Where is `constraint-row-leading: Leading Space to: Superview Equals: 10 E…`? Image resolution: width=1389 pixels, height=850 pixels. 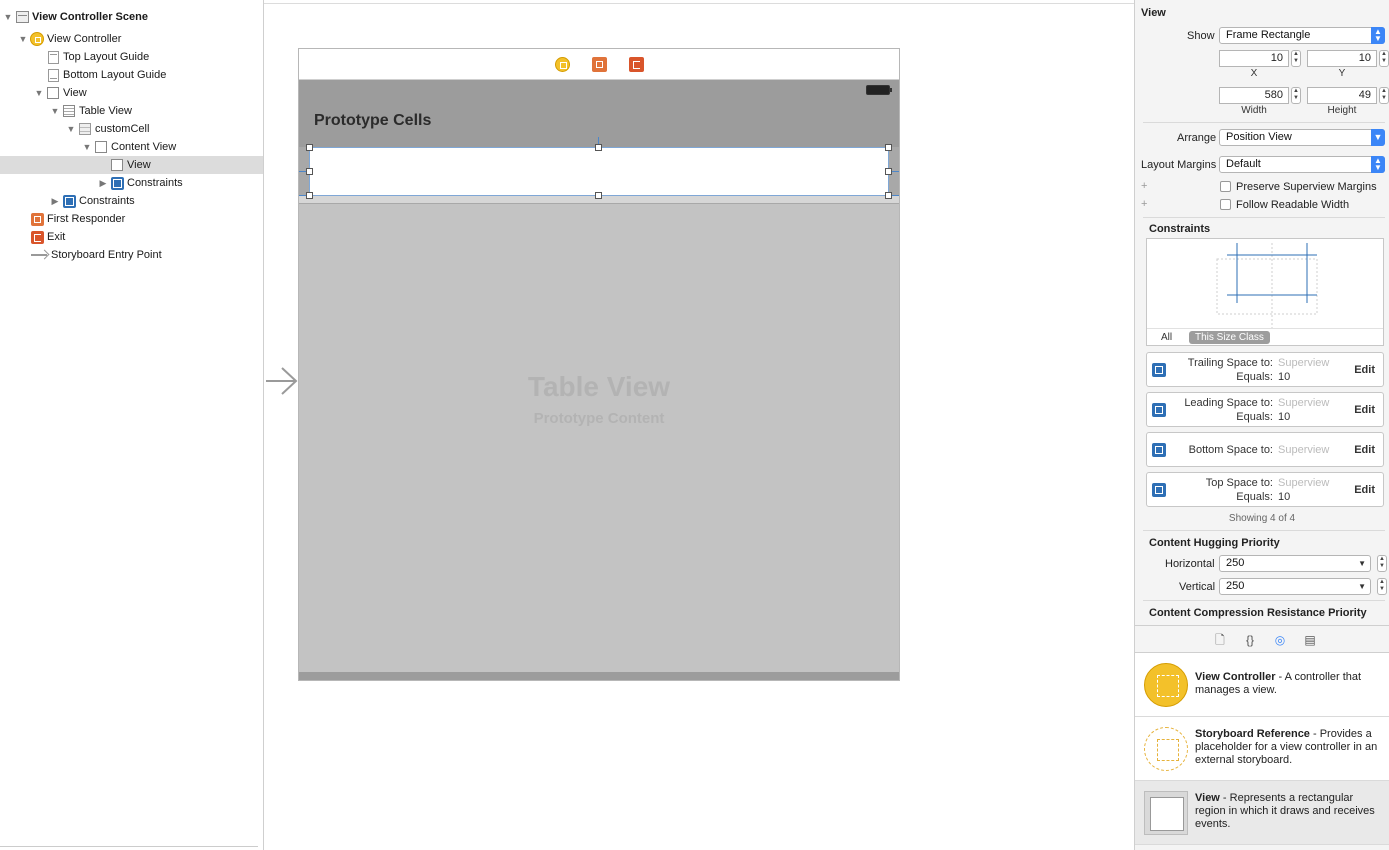 constraint-row-leading: Leading Space to: Superview Equals: 10 E… is located at coordinates (1265, 409).